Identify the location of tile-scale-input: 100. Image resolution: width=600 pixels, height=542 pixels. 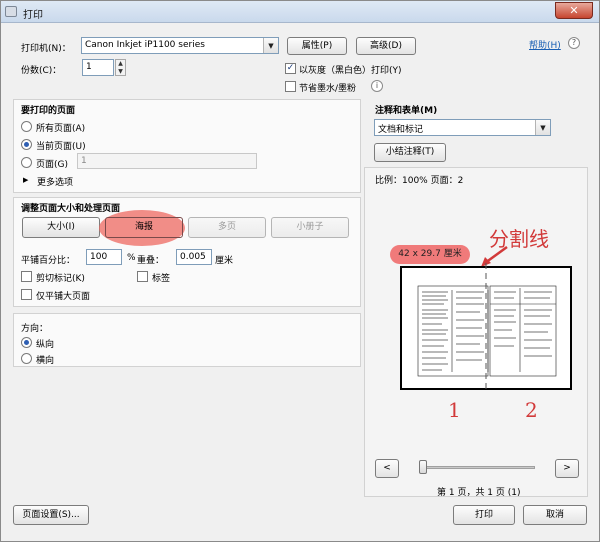
(104, 257).